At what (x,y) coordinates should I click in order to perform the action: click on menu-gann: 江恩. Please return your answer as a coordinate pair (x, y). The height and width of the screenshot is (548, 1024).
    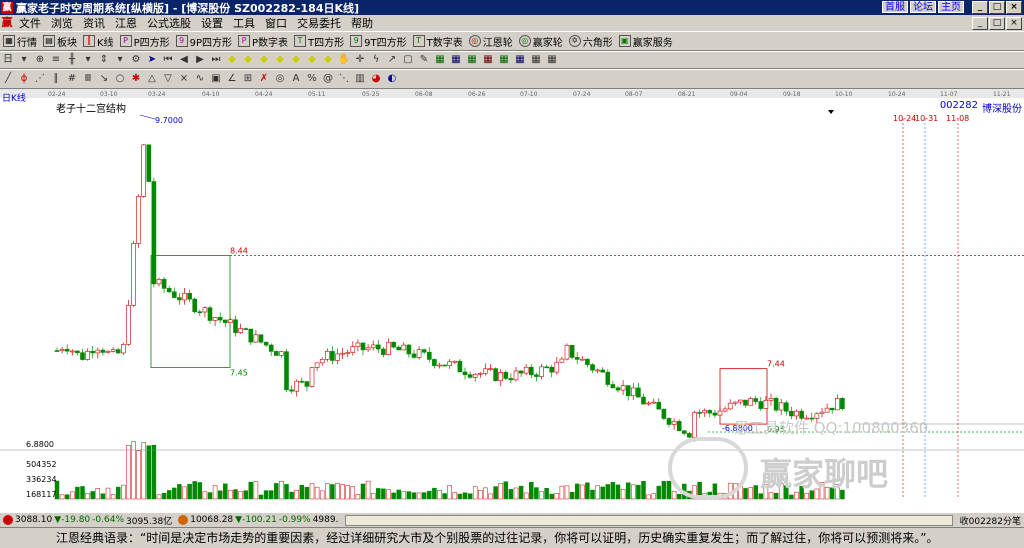
    Looking at the image, I should click on (126, 23).